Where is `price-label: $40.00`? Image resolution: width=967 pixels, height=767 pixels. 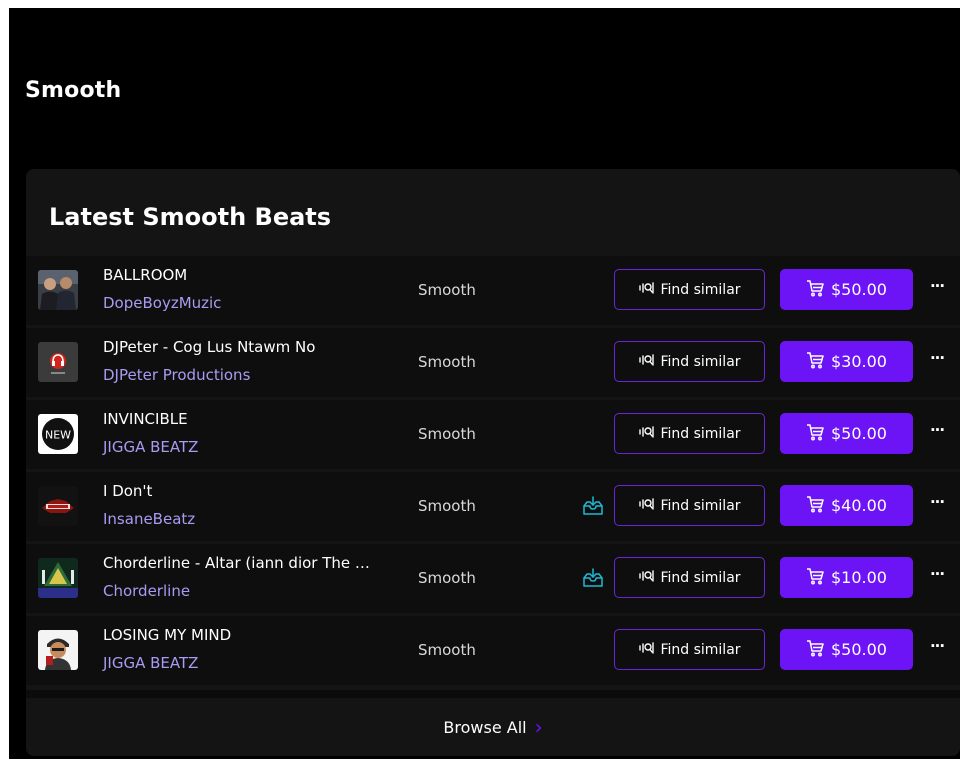
price-label: $40.00 is located at coordinates (859, 505).